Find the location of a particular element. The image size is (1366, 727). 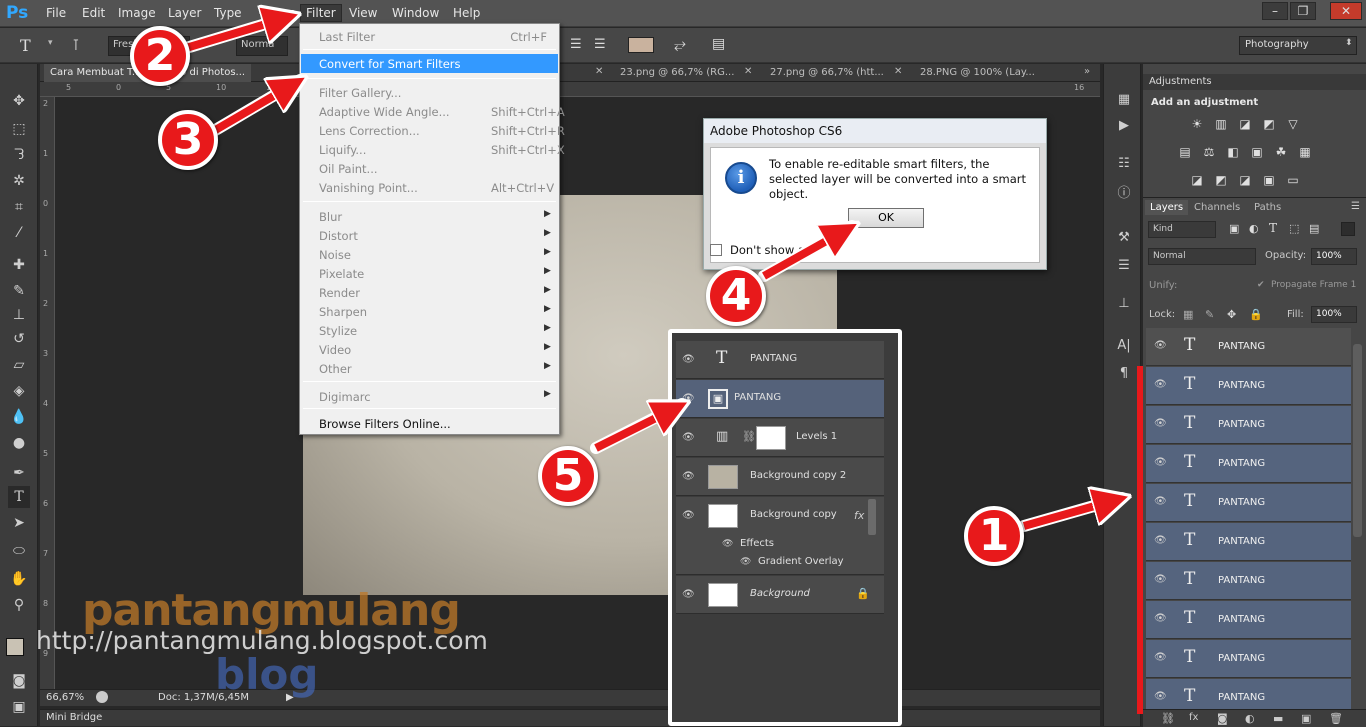

document-profile-icon is located at coordinates (102, 697).